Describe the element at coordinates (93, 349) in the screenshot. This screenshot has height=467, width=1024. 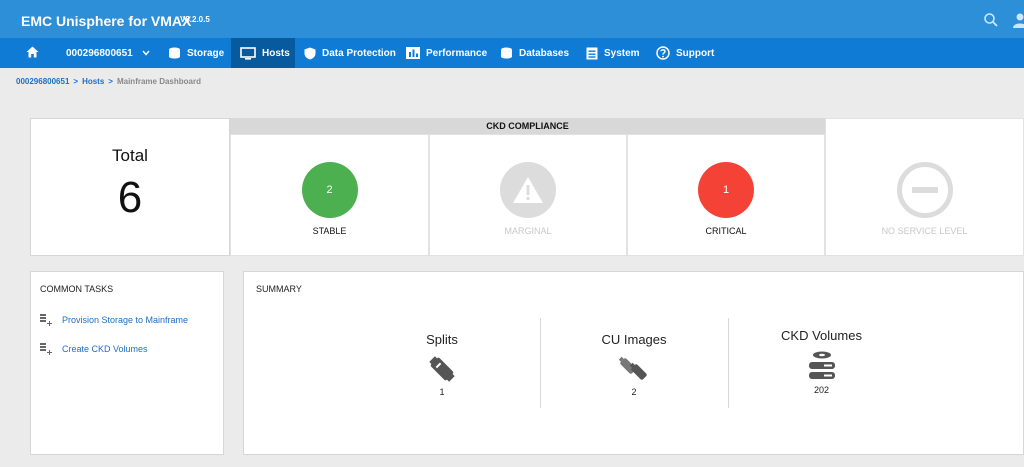
I see `create-ckd-volumes-link: Create CKD Volumes` at that location.